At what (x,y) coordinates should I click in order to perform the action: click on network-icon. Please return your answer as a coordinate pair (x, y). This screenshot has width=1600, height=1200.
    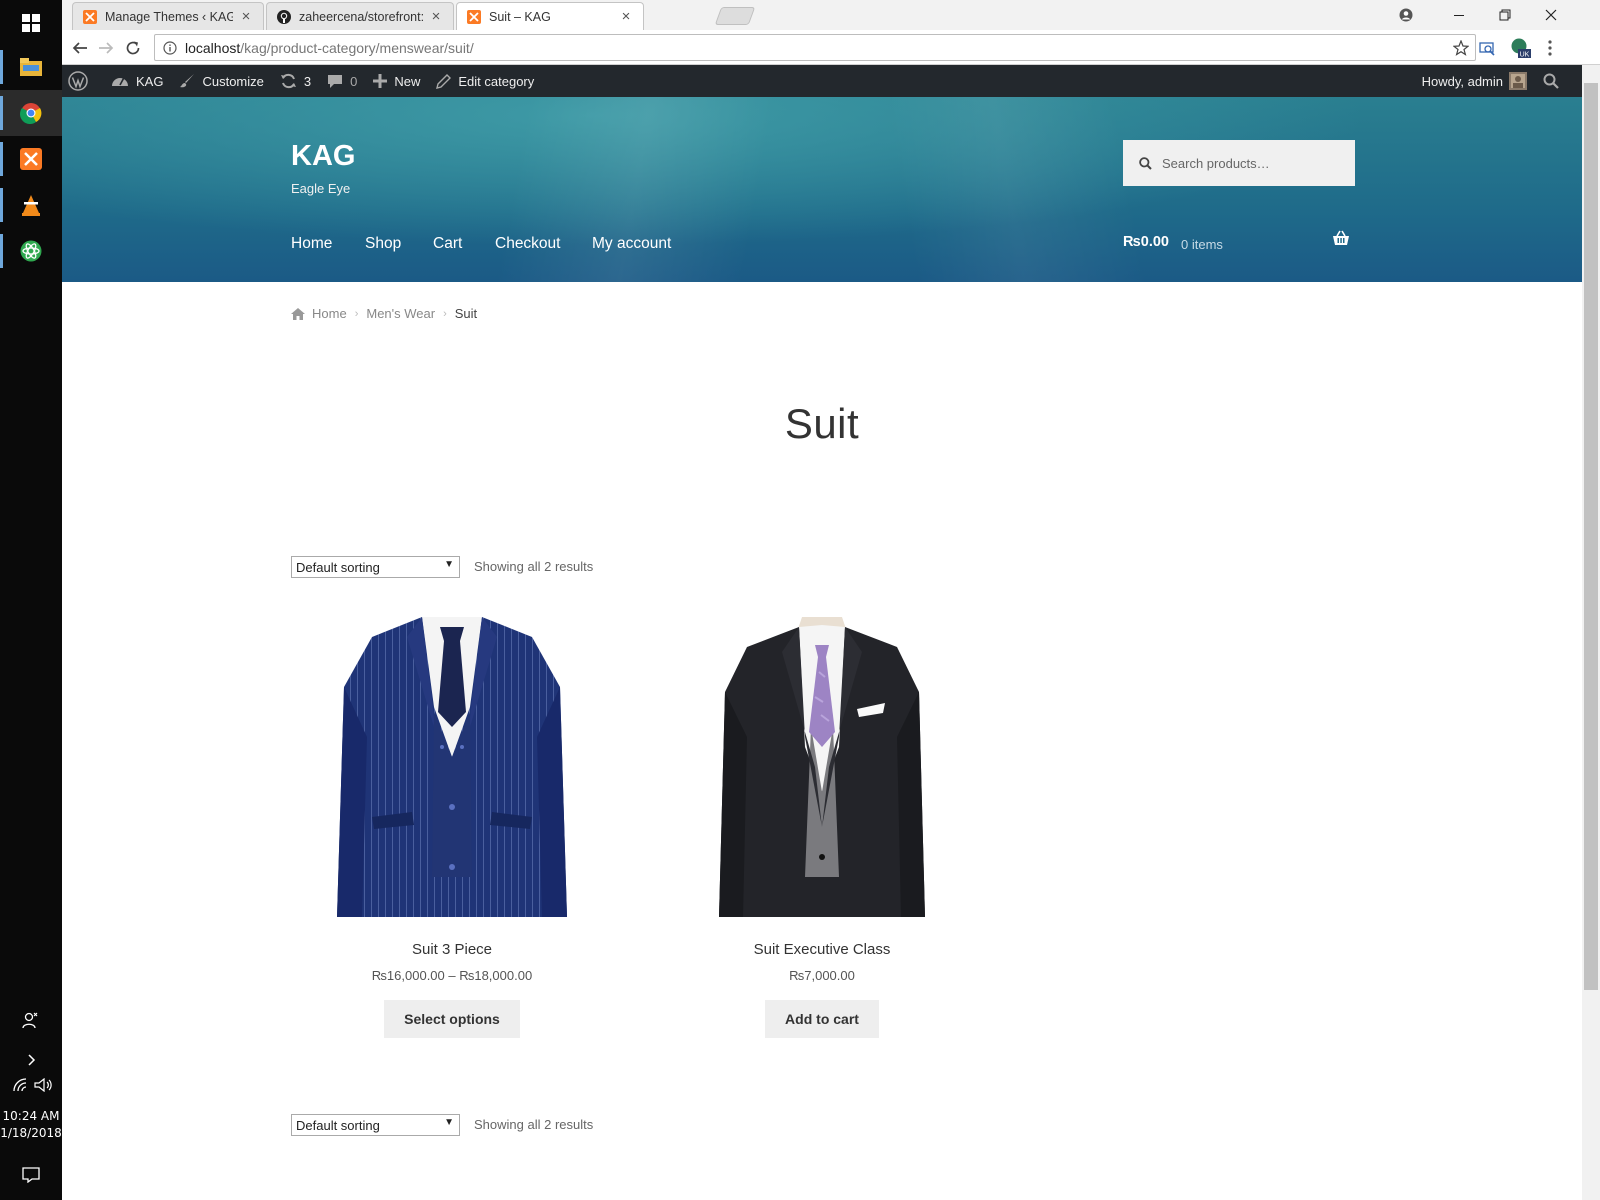
    Looking at the image, I should click on (21, 1085).